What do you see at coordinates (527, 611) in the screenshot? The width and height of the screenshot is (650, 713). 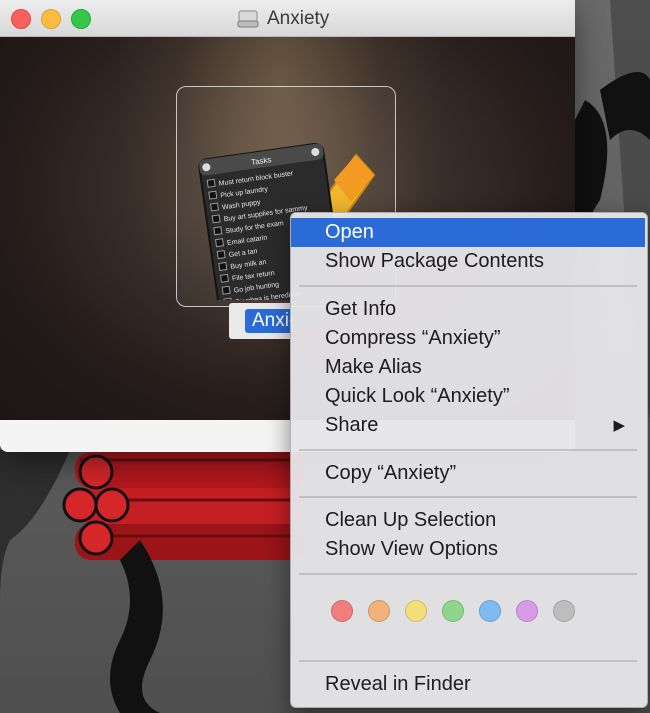 I see `tag-purple-button` at bounding box center [527, 611].